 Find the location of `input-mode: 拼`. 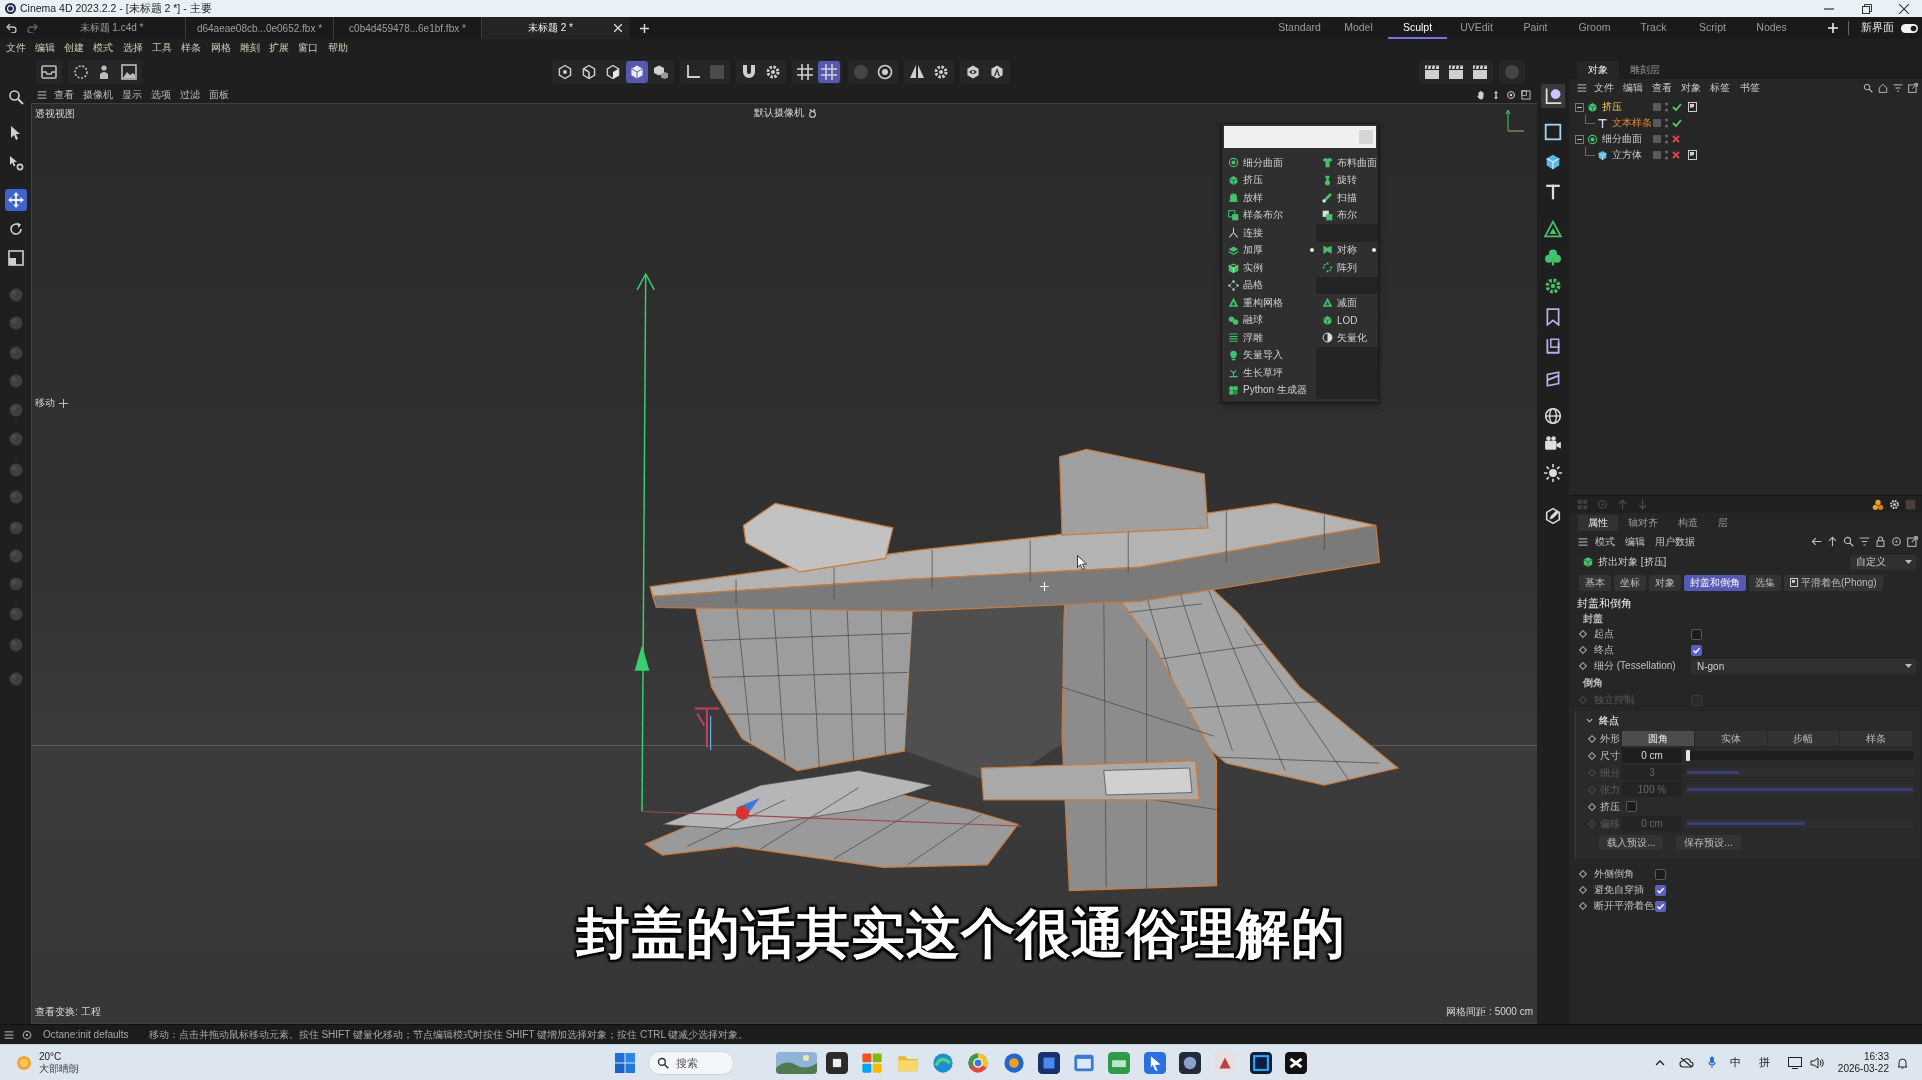

input-mode: 拼 is located at coordinates (1764, 1062).